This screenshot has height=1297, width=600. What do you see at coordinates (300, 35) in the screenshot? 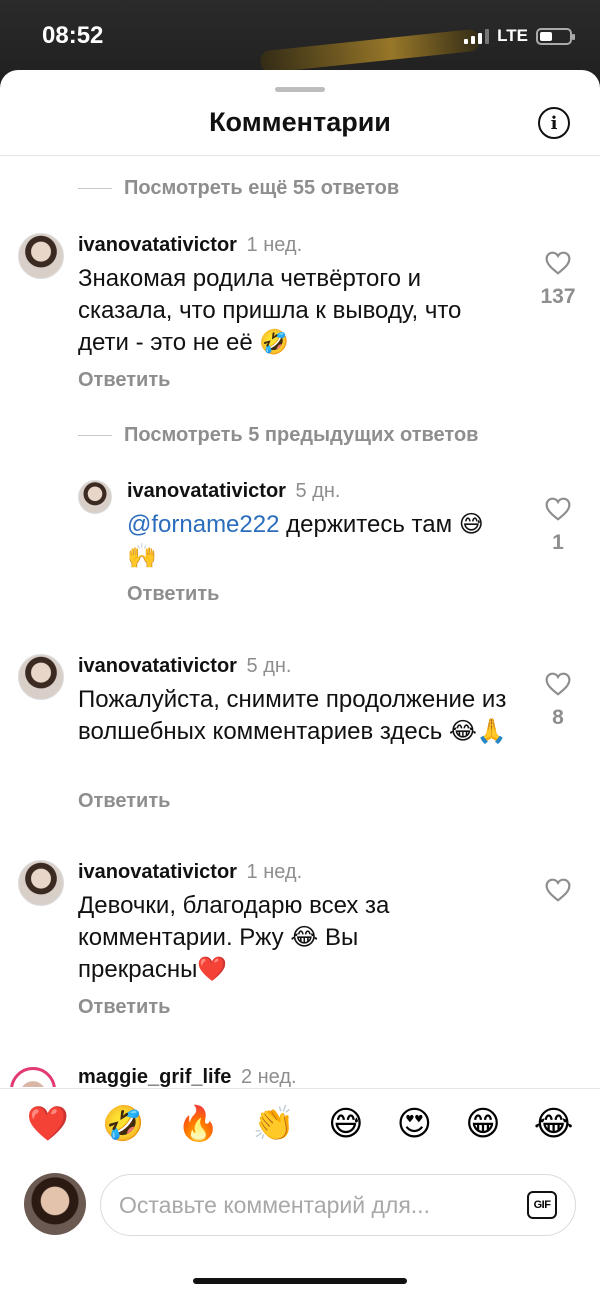
I see `status-bar: 08:52 LTE` at bounding box center [300, 35].